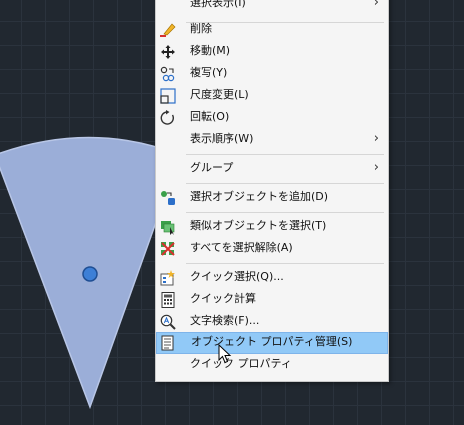 The width and height of the screenshot is (464, 425). What do you see at coordinates (168, 96) in the screenshot?
I see `scale-icon` at bounding box center [168, 96].